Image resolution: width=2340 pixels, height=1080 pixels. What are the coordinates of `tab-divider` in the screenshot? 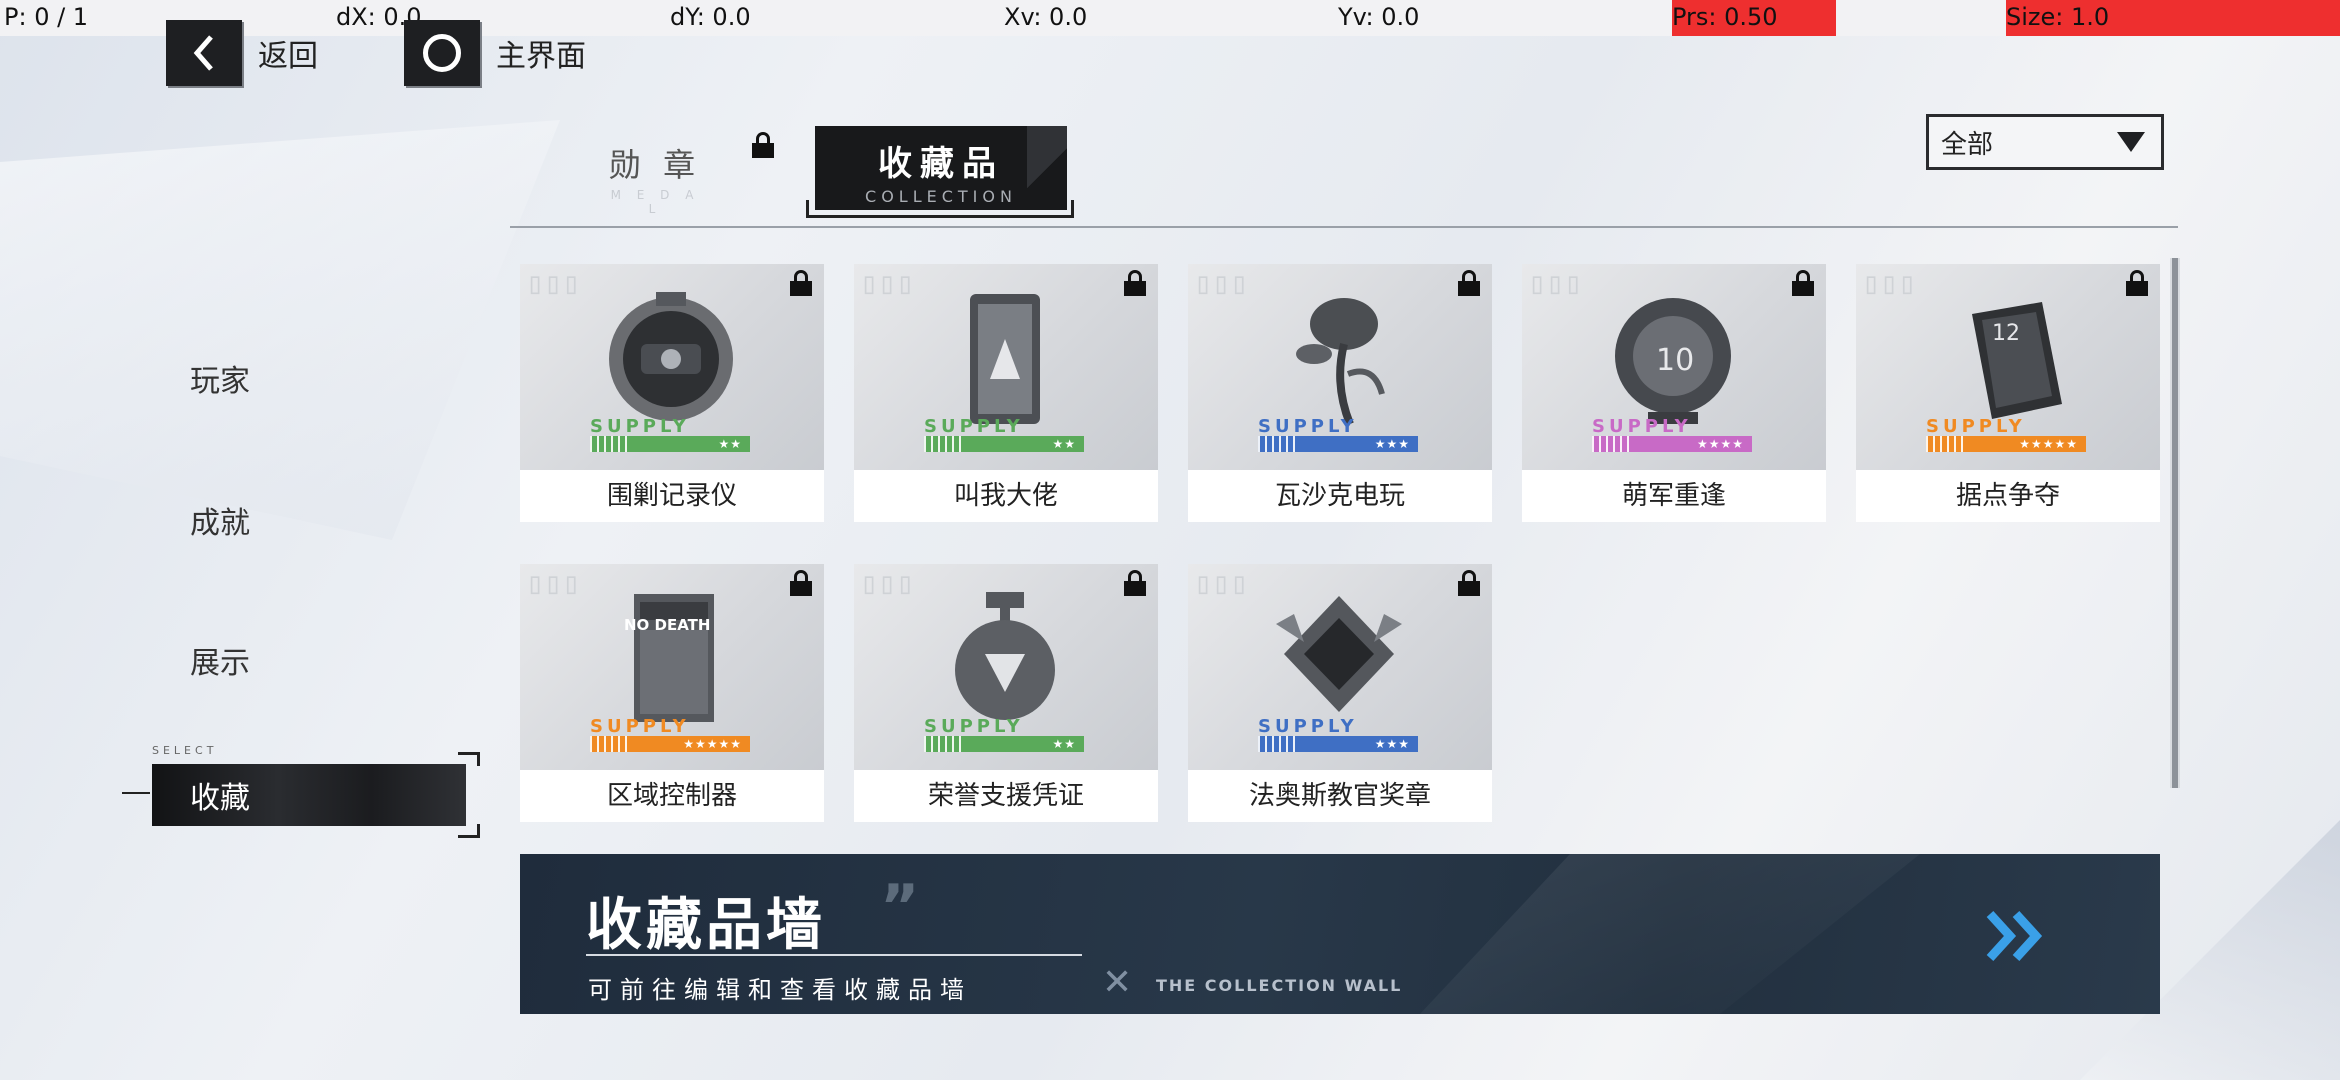 It's located at (1344, 227).